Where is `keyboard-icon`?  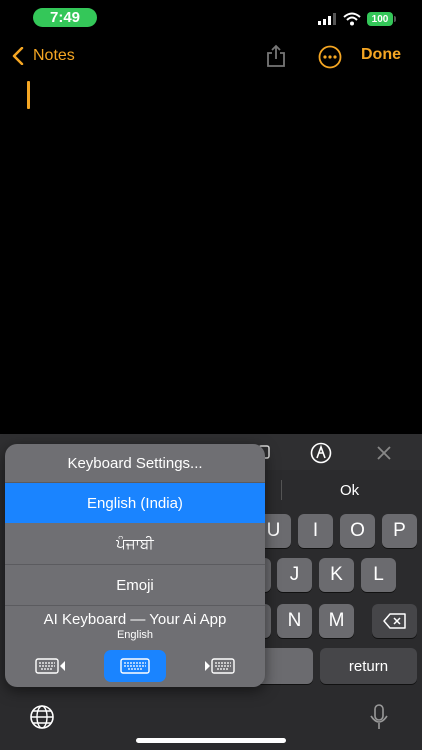 keyboard-icon is located at coordinates (135, 666).